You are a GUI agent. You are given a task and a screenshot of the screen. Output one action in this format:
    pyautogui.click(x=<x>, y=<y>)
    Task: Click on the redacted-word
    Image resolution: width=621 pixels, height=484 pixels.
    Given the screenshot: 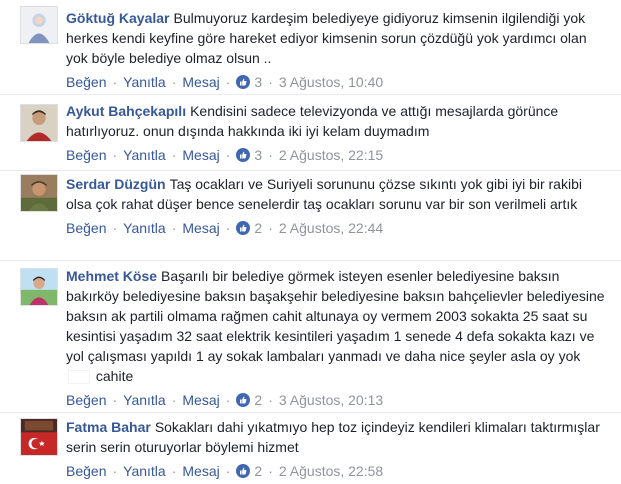 What is the action you would take?
    pyautogui.click(x=79, y=377)
    